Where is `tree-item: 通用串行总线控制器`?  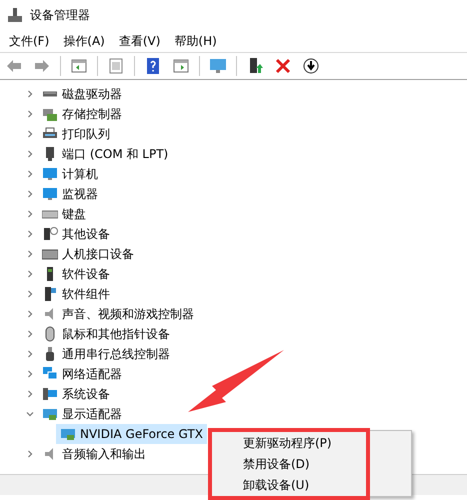 tree-item: 通用串行总线控制器 is located at coordinates (106, 354).